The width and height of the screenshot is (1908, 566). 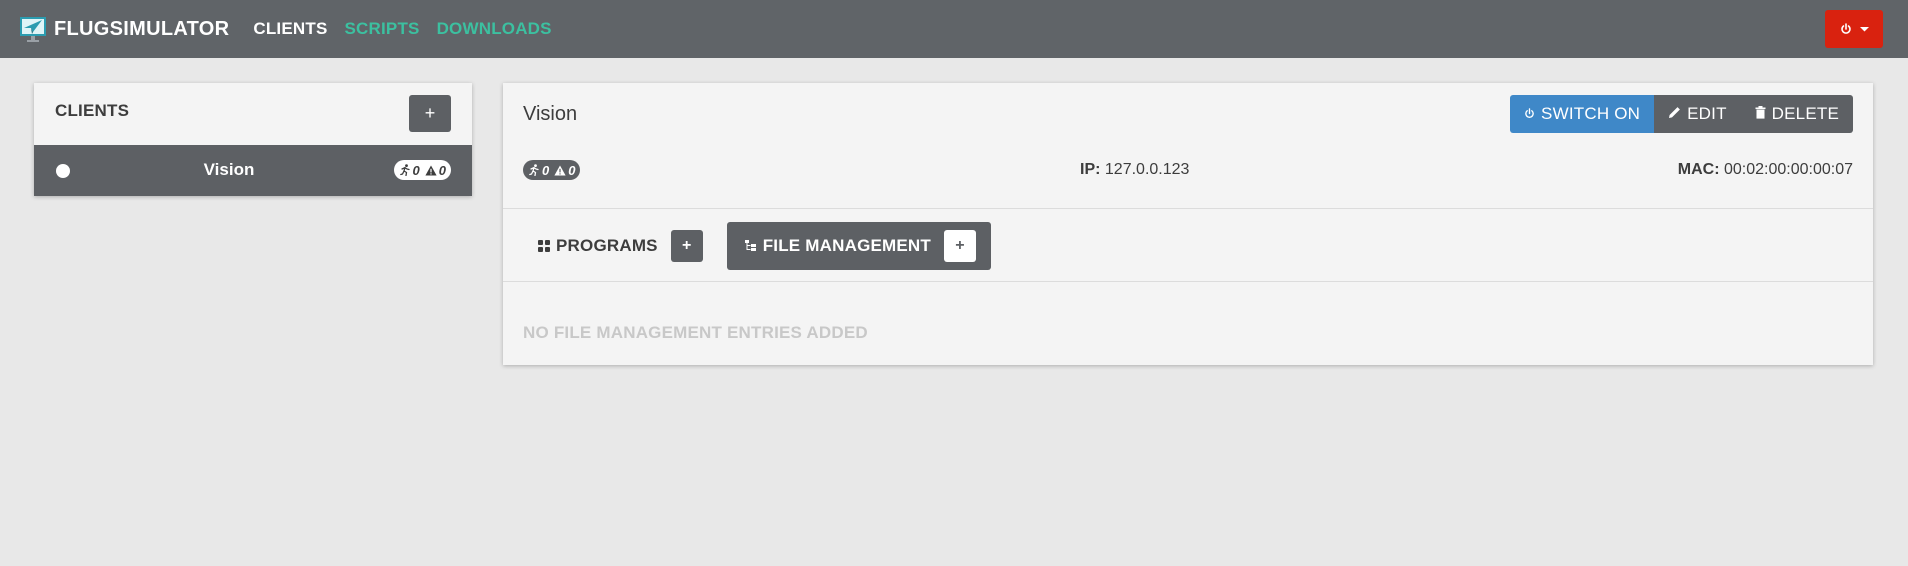 I want to click on add-program-button: +, so click(x=686, y=246).